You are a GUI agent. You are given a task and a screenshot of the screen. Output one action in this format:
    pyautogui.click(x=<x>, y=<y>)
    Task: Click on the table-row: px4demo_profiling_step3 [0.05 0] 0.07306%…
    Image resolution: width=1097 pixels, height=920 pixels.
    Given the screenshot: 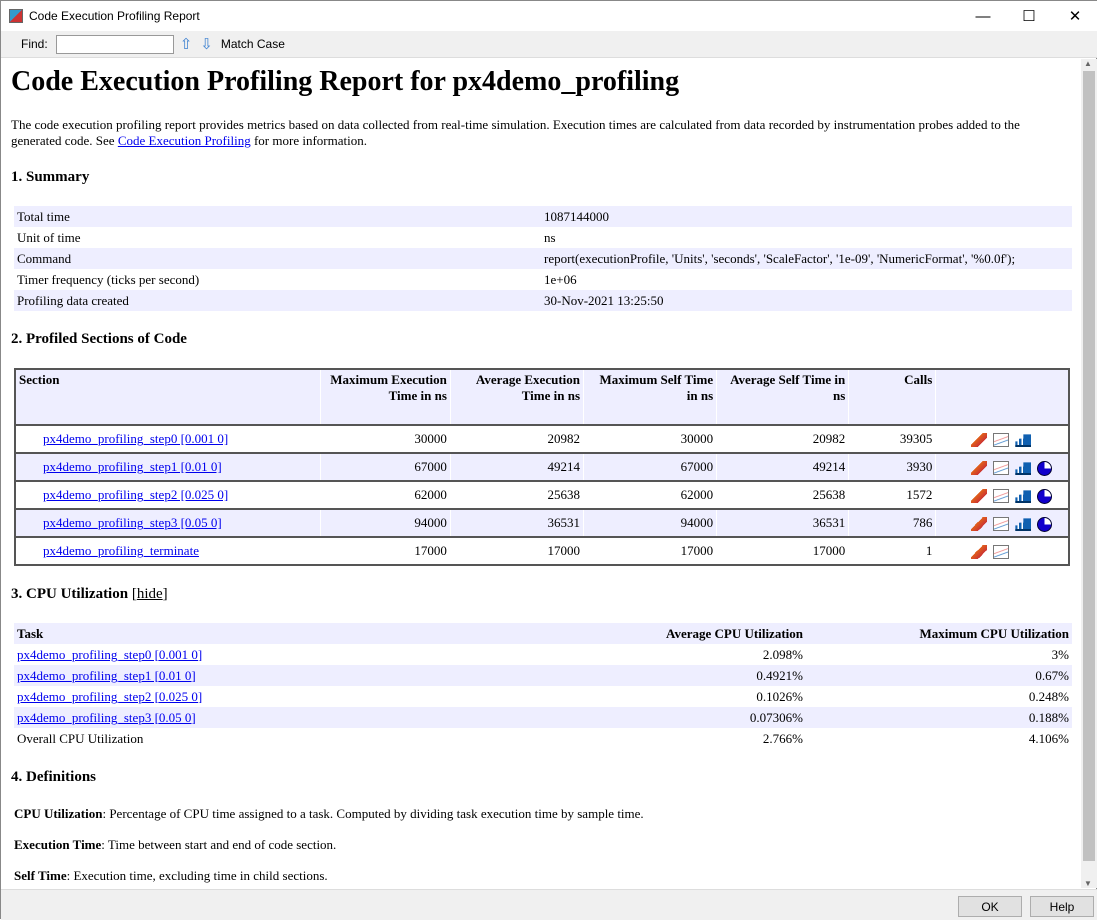 What is the action you would take?
    pyautogui.click(x=543, y=717)
    